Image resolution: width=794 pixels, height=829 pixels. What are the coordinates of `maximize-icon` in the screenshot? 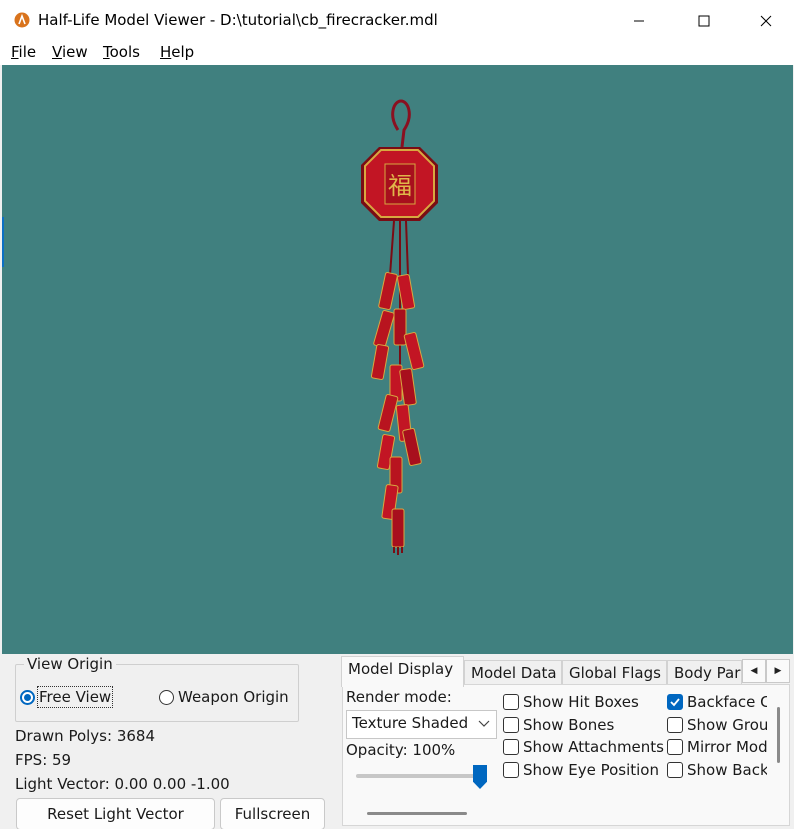 It's located at (704, 20).